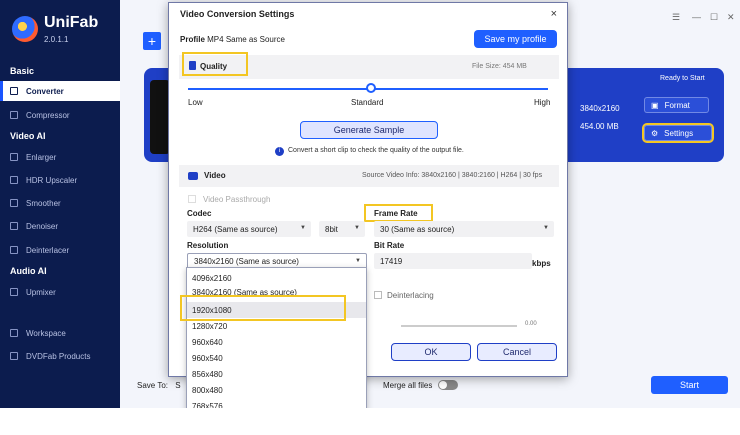 The height and width of the screenshot is (435, 740). What do you see at coordinates (14, 115) in the screenshot?
I see `compressor-icon` at bounding box center [14, 115].